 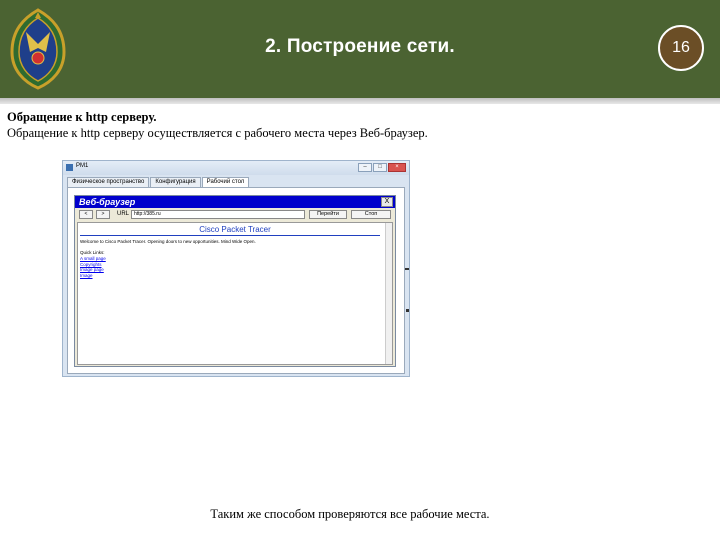 I want to click on url-label: URL, so click(x=123, y=214).